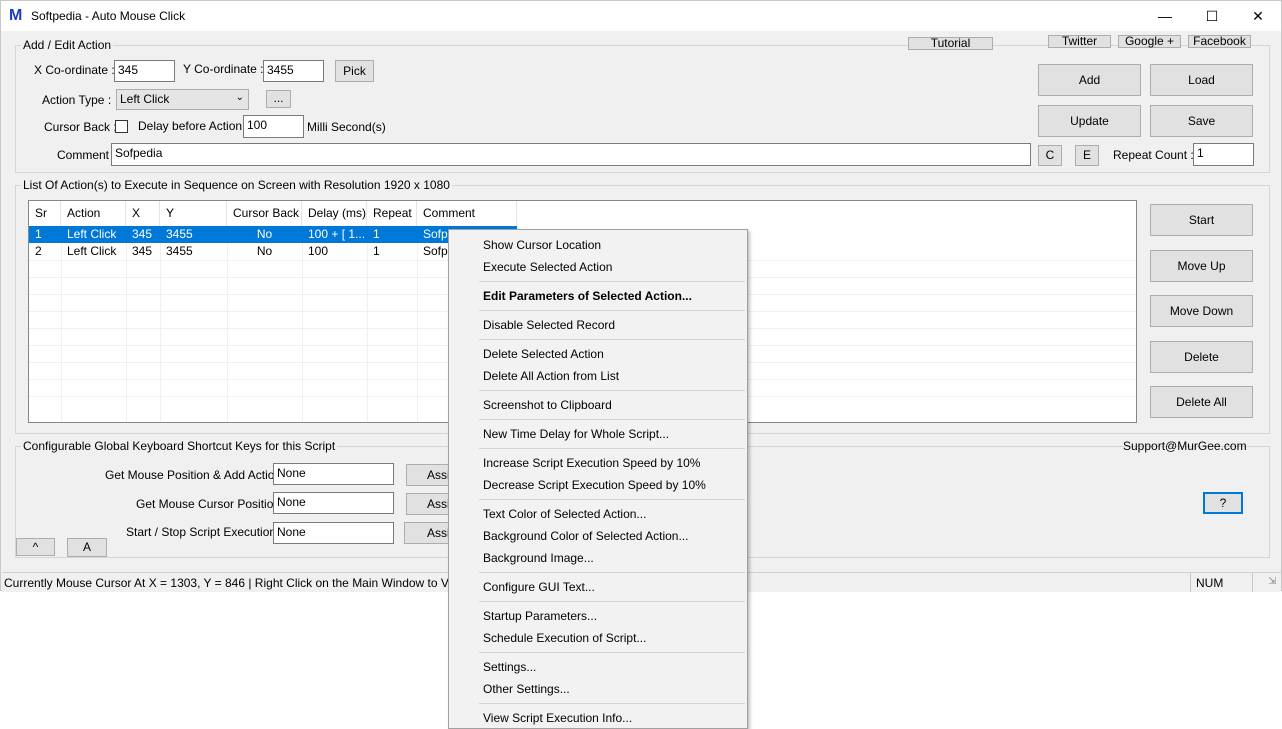 The height and width of the screenshot is (729, 1282). I want to click on delete-button: Delete, so click(1201, 357).